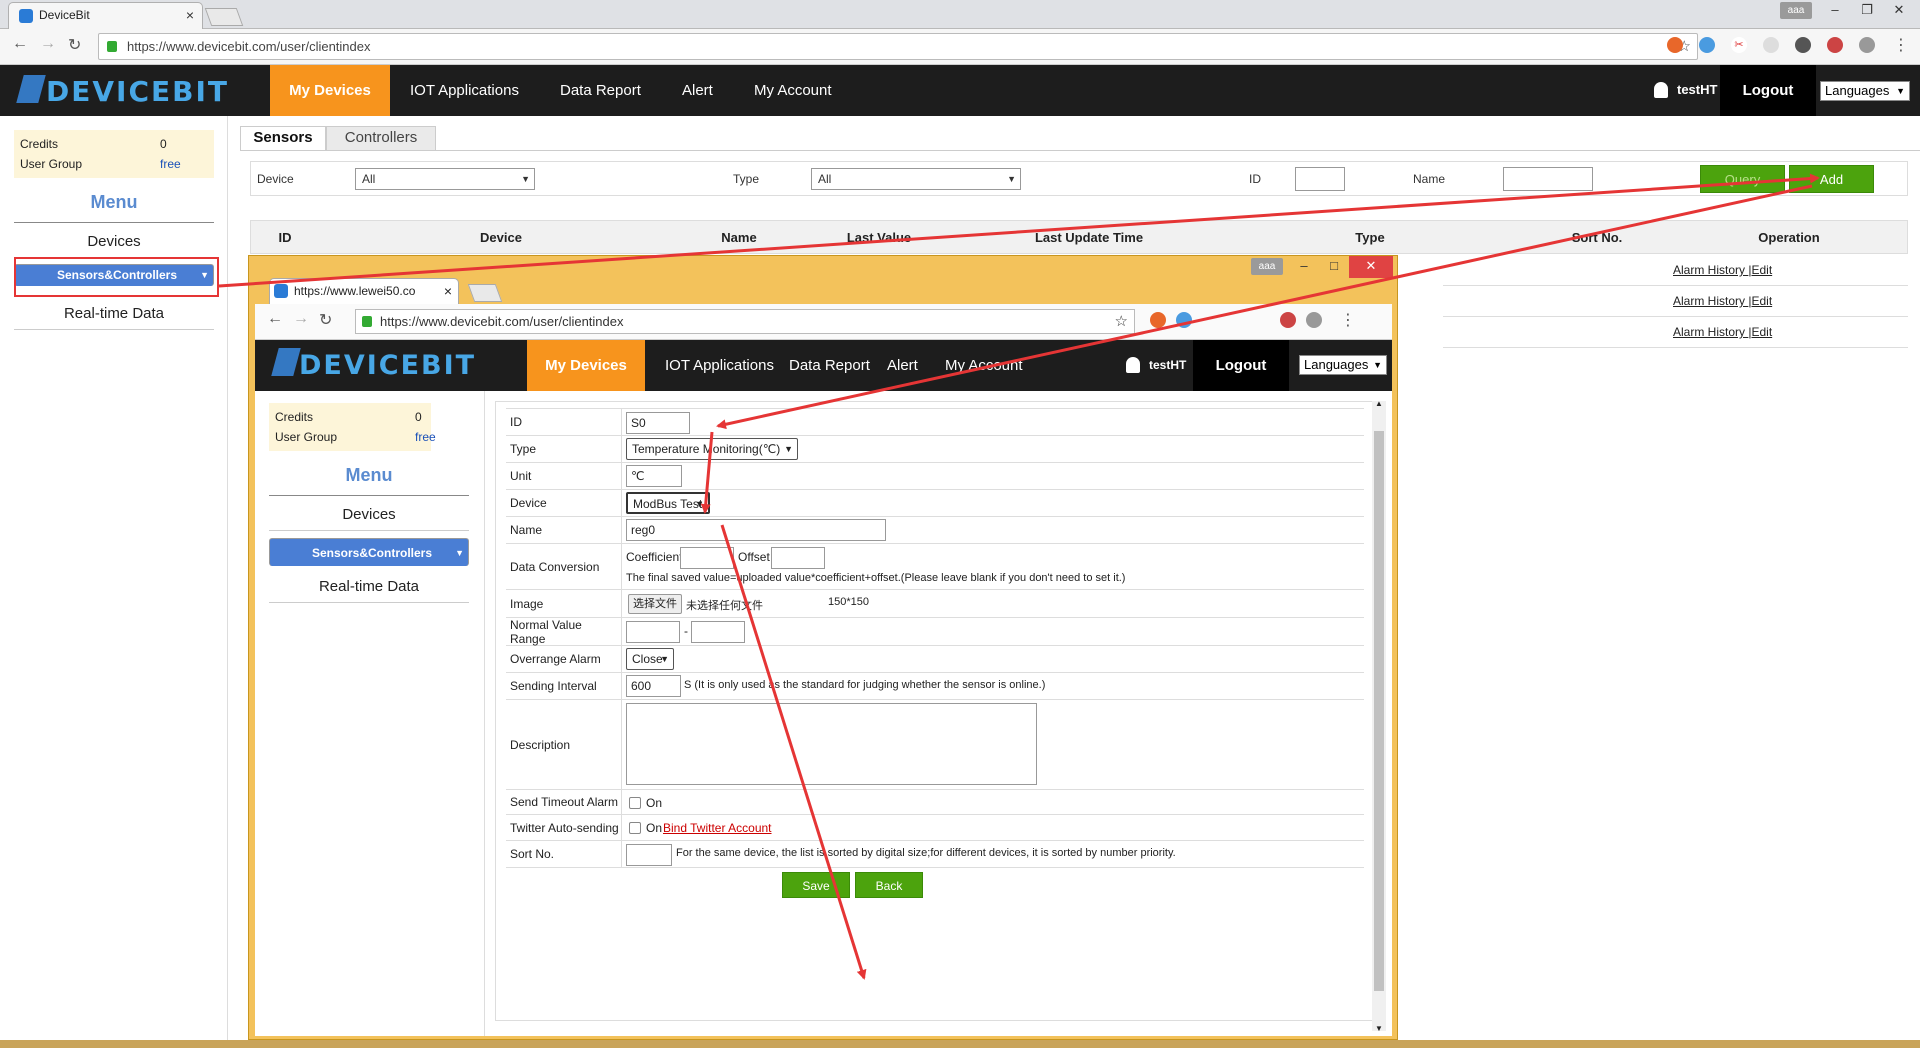  Describe the element at coordinates (137, 91) in the screenshot. I see `site-logo: DEVICEBIT` at that location.